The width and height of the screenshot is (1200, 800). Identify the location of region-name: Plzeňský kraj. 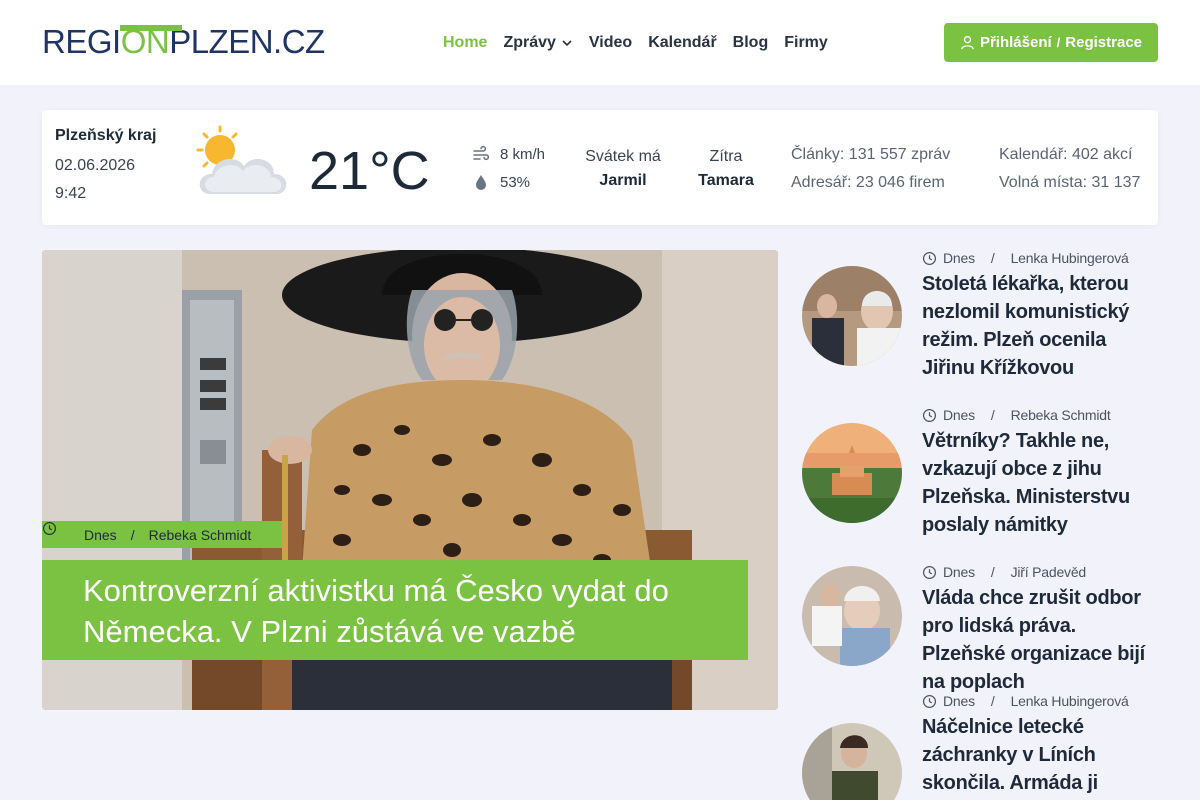
(106, 135).